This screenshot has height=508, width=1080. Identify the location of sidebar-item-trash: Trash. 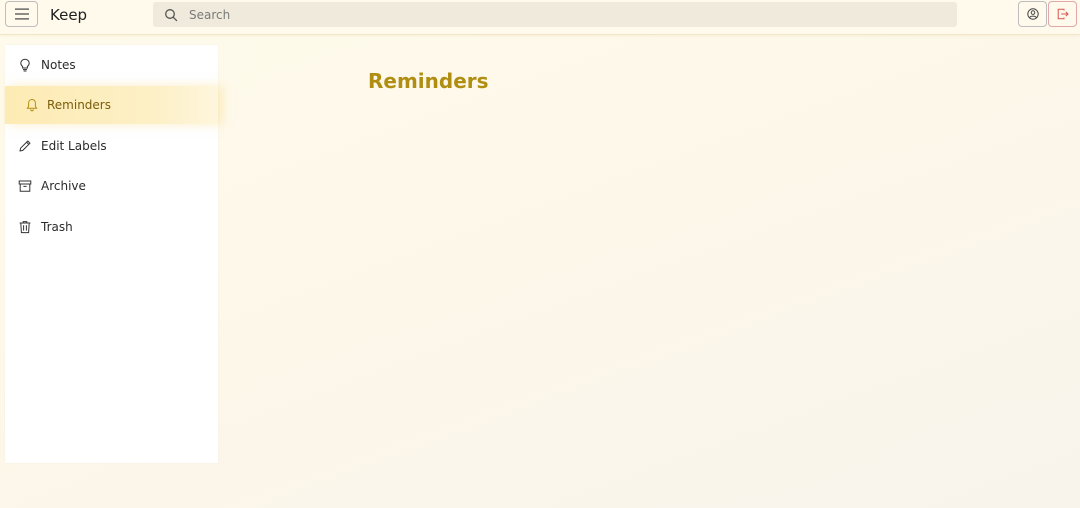
(111, 227).